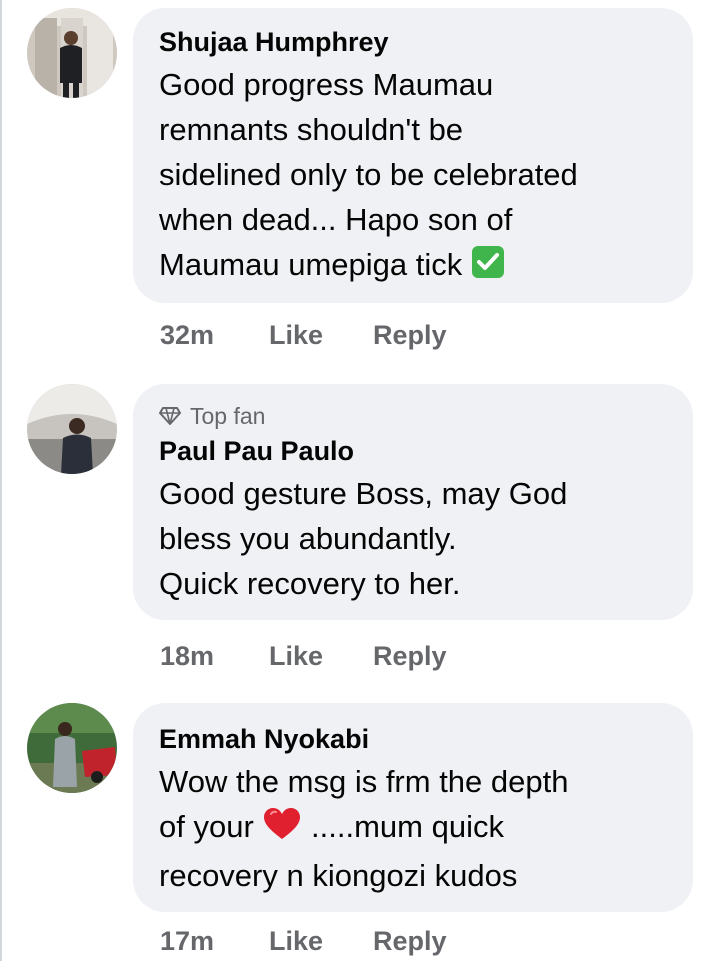 The width and height of the screenshot is (720, 961). What do you see at coordinates (407, 826) in the screenshot?
I see `comment-line-text: .....mum quick` at bounding box center [407, 826].